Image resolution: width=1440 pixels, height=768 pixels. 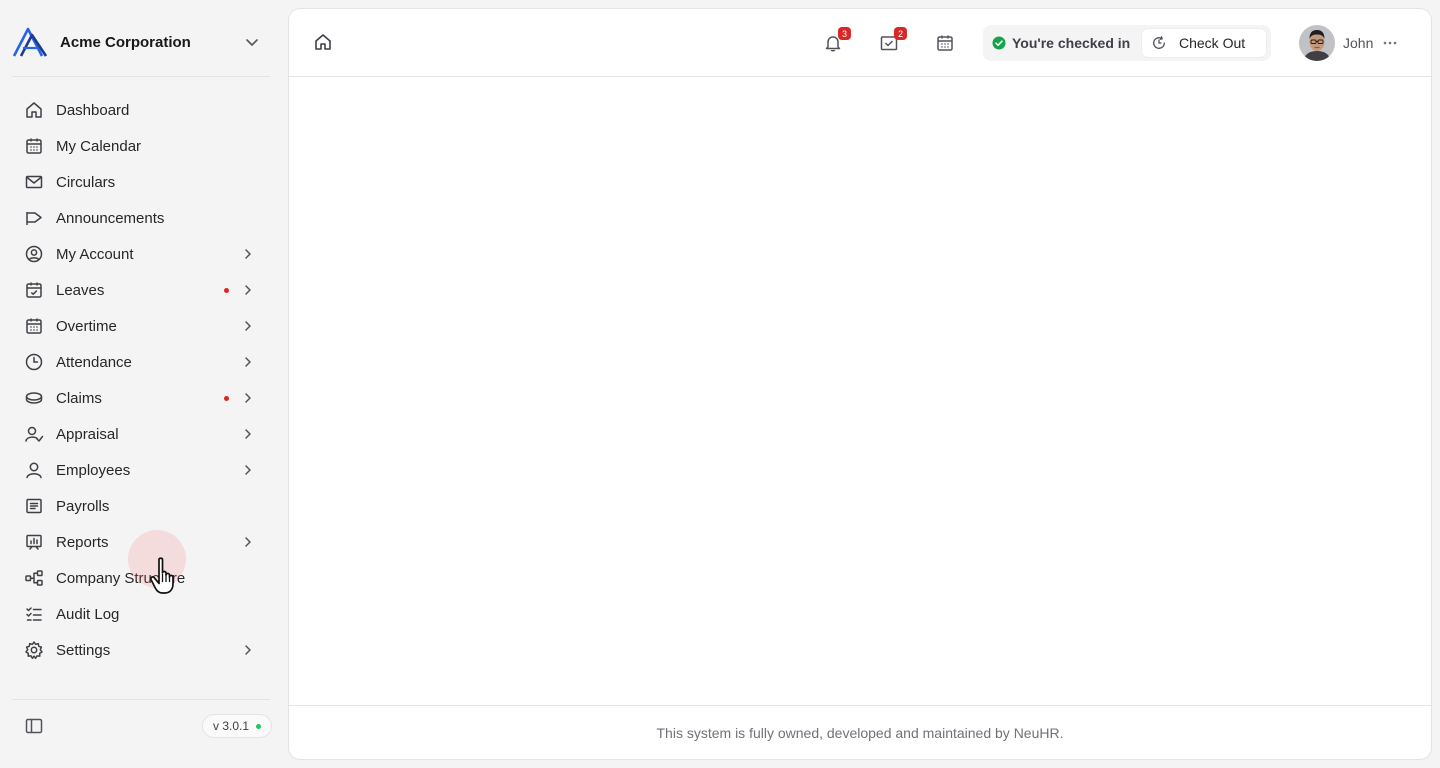 I want to click on version-label: v 3.0.1, so click(x=231, y=726).